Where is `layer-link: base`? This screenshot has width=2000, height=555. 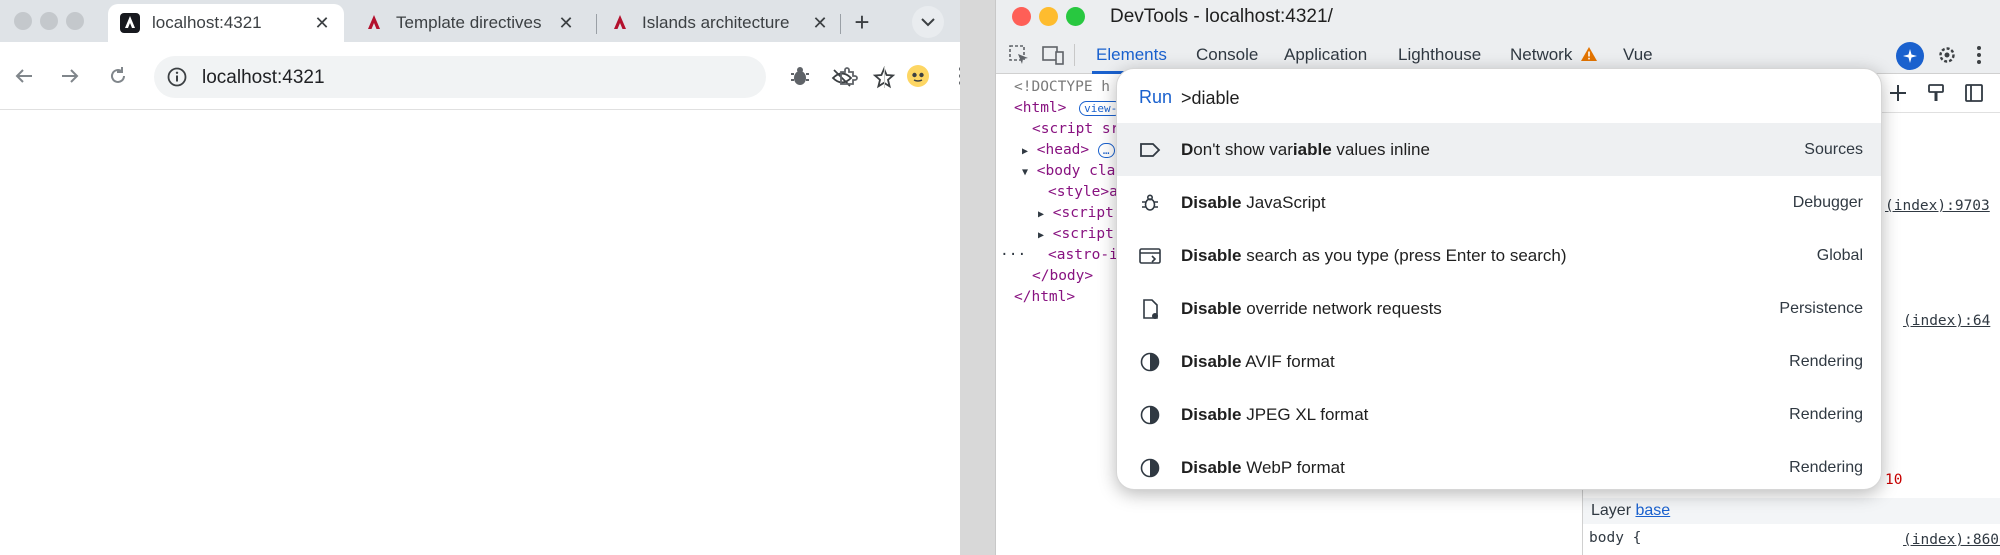
layer-link: base is located at coordinates (1652, 510).